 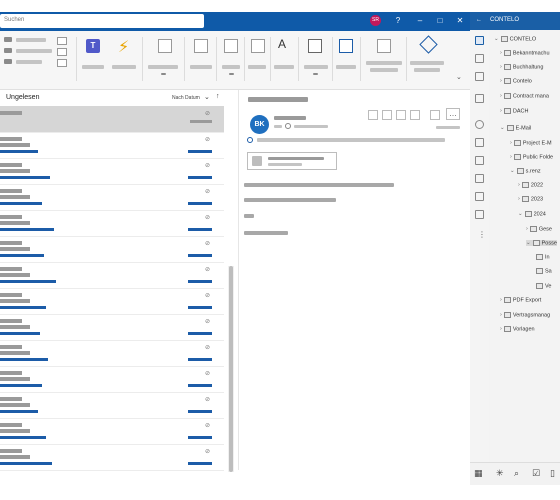 What do you see at coordinates (62, 41) in the screenshot?
I see `move-icon` at bounding box center [62, 41].